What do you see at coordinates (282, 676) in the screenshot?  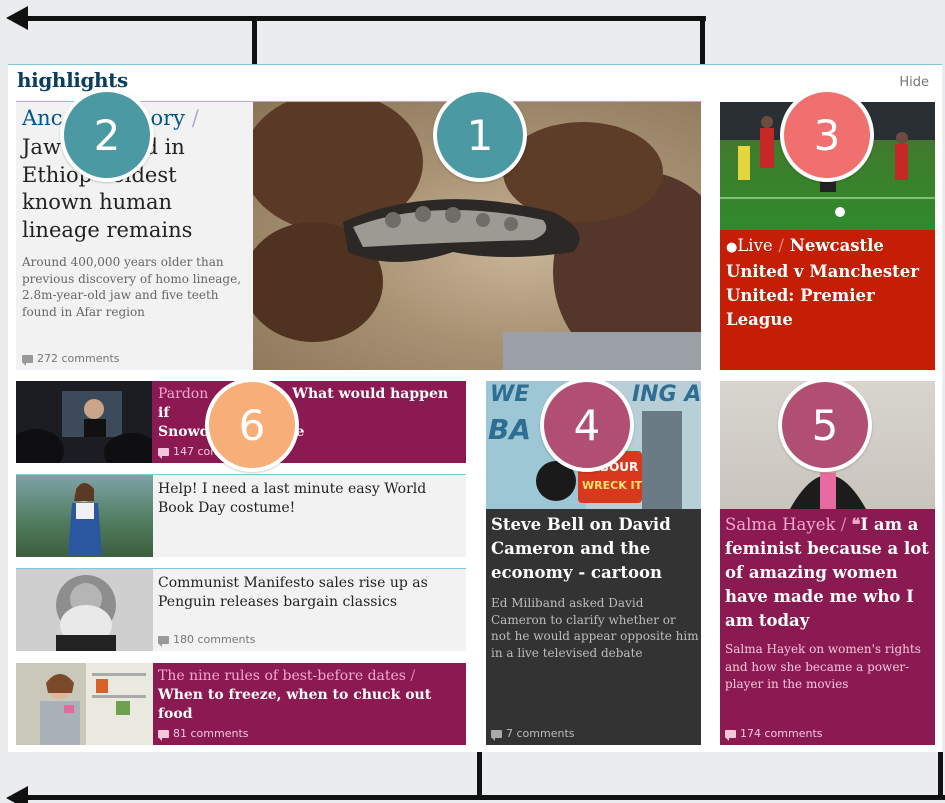 I see `best-before-kicker: The nine rules of best-before dates` at bounding box center [282, 676].